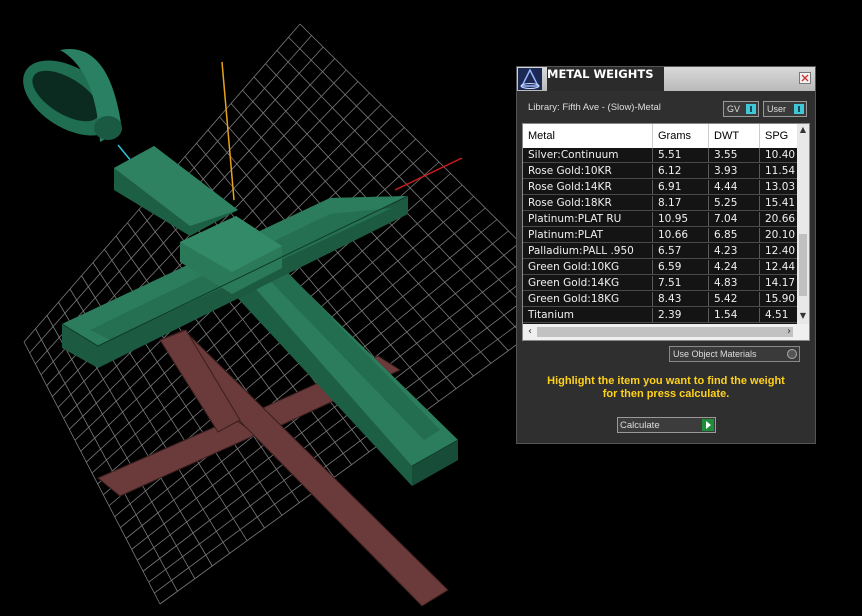 Image resolution: width=862 pixels, height=616 pixels. What do you see at coordinates (734, 235) in the screenshot?
I see `cell-dwt: 6.85` at bounding box center [734, 235].